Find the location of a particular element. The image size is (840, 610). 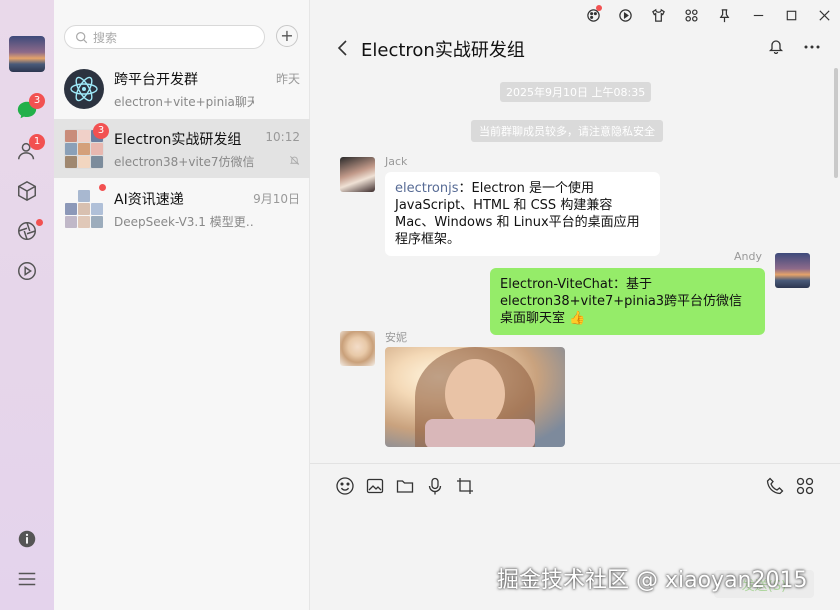

minimize-button is located at coordinates (758, 15).